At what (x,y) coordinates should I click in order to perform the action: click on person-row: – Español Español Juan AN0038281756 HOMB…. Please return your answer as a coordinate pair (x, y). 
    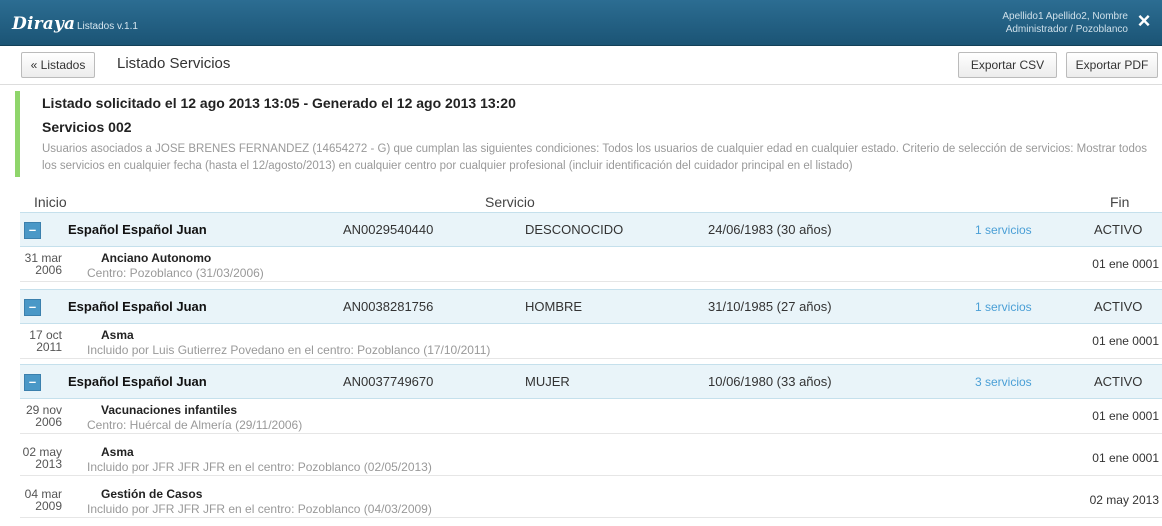
    Looking at the image, I should click on (591, 306).